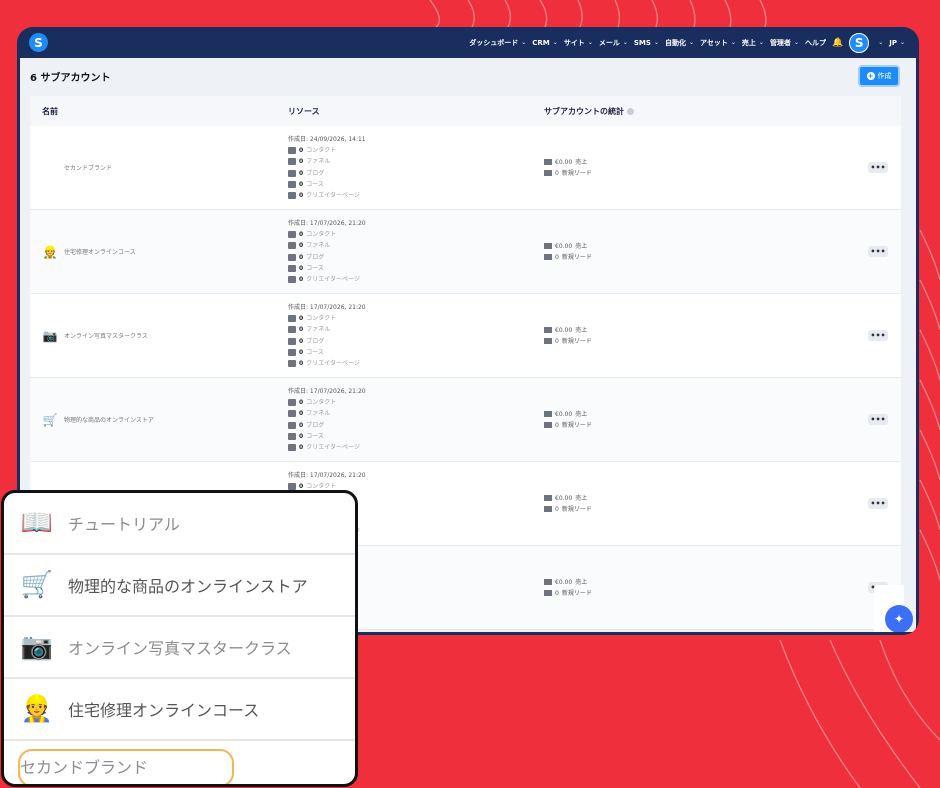 This screenshot has height=788, width=940. Describe the element at coordinates (109, 420) in the screenshot. I see `account-name: 物理的な商品のオンラインストア` at that location.